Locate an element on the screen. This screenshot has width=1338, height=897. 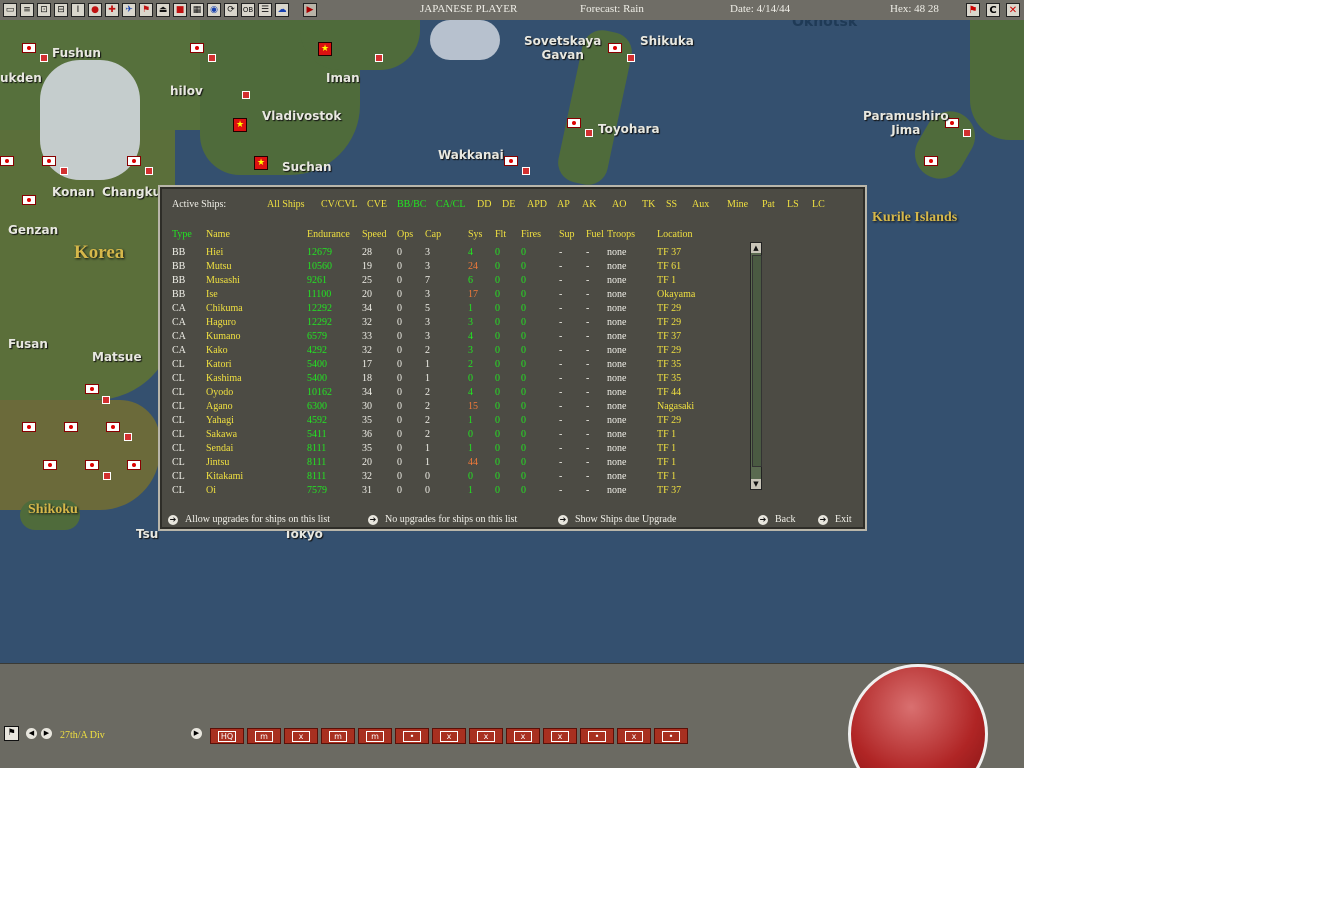
filter-aux: Aux is located at coordinates (700, 204).